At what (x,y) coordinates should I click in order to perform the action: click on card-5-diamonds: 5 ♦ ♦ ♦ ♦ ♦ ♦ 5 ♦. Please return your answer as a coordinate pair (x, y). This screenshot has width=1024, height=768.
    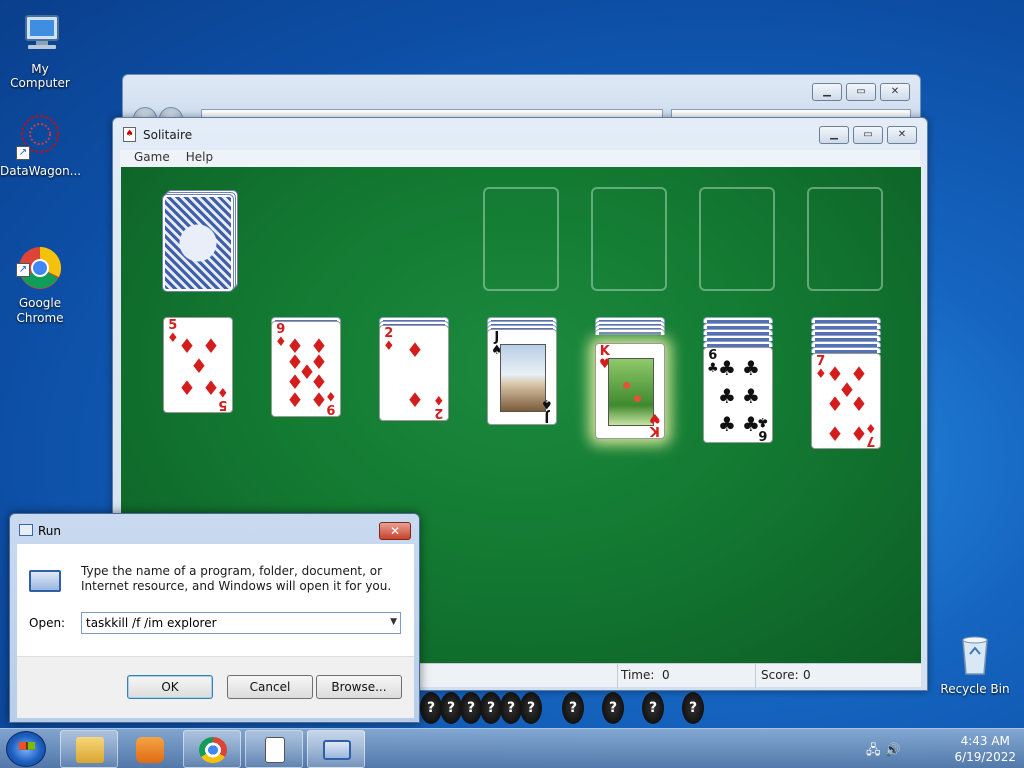
    Looking at the image, I should click on (198, 365).